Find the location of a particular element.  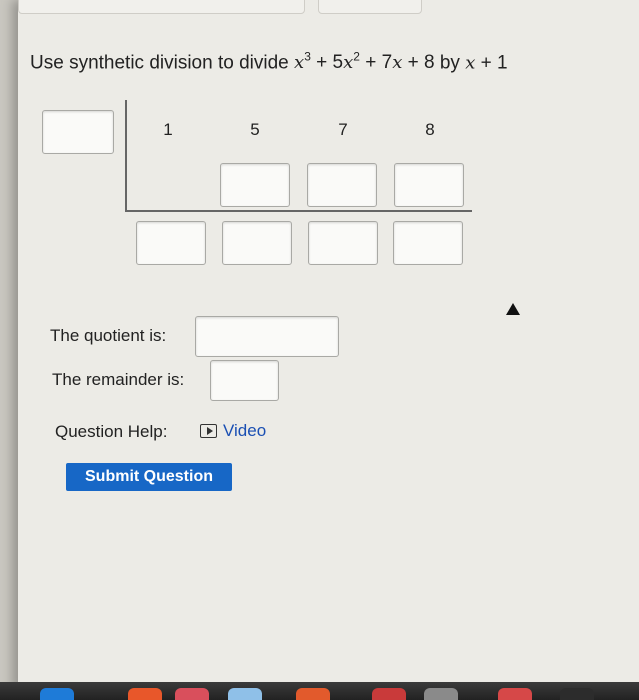

dock is located at coordinates (319, 691).